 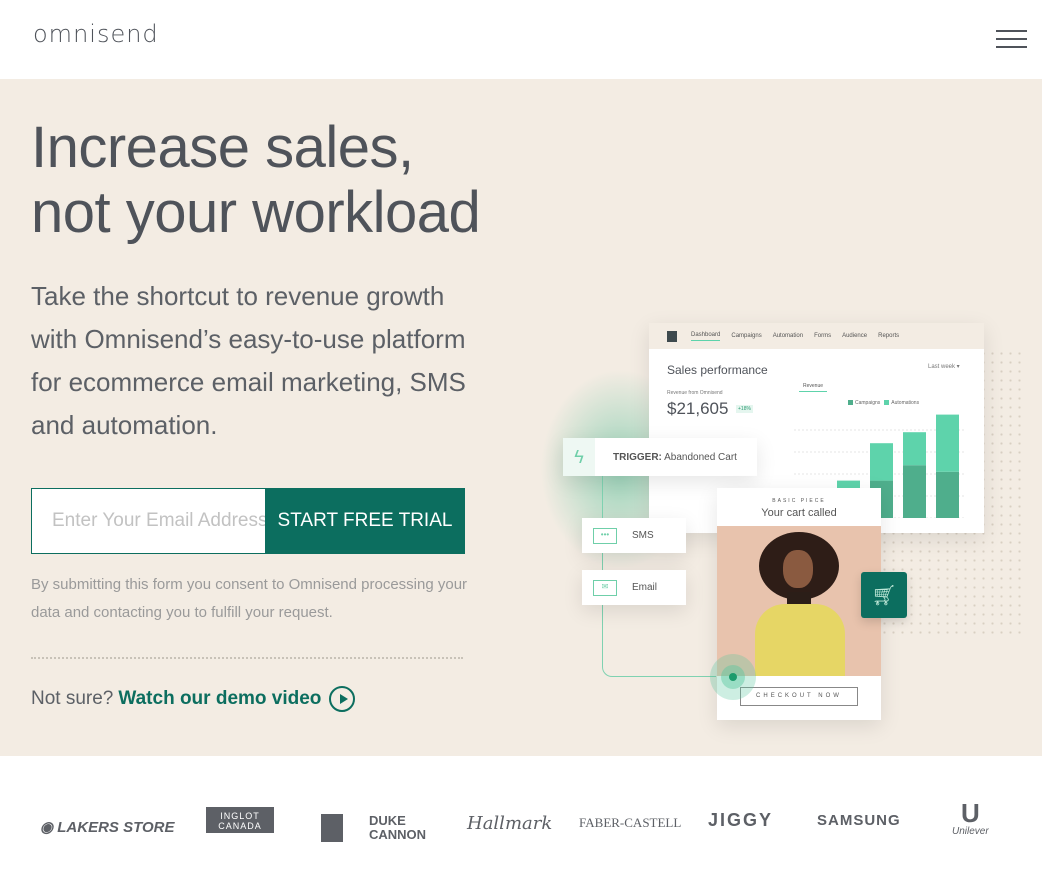 I want to click on lightning-icon: ϟ, so click(x=579, y=457).